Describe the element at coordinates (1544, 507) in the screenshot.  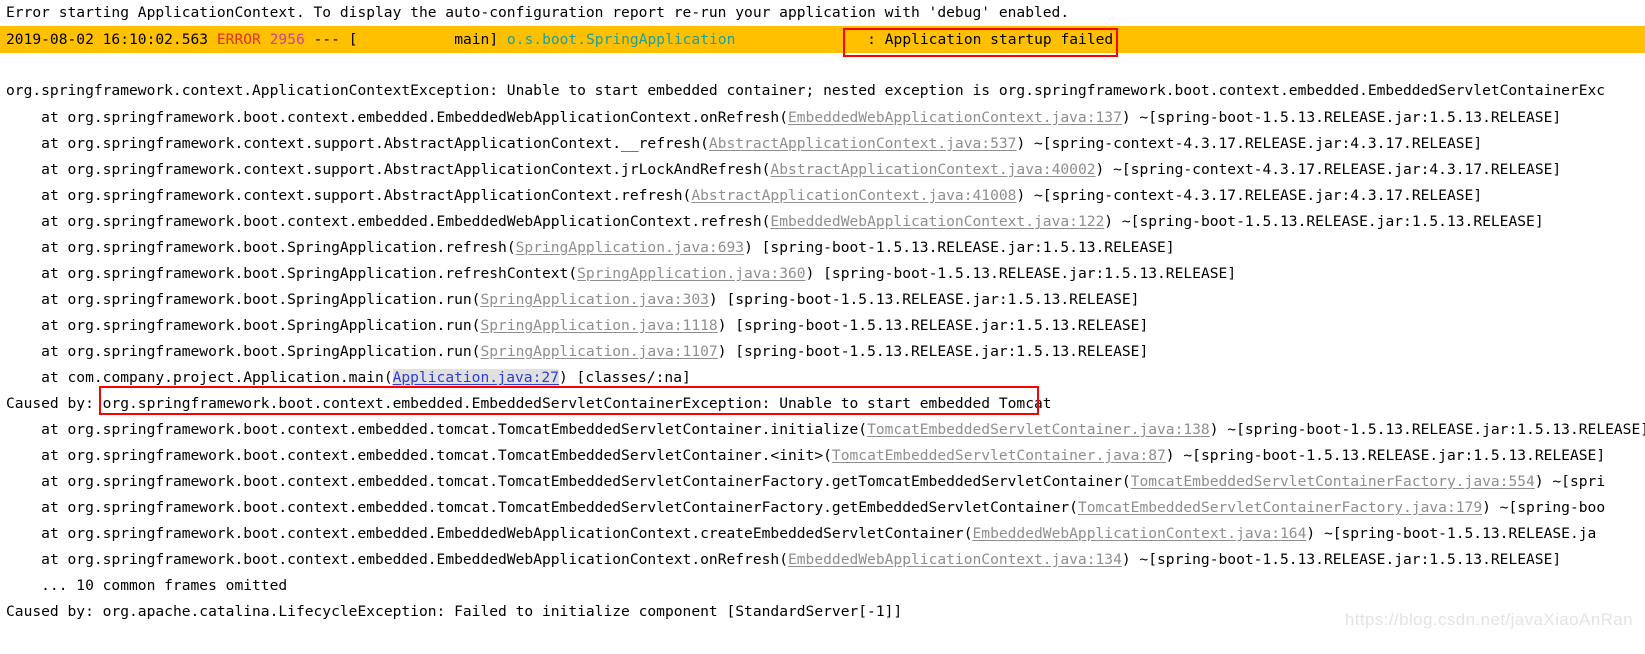
I see `stack-frame-jar: ) ~[spring-boo` at that location.